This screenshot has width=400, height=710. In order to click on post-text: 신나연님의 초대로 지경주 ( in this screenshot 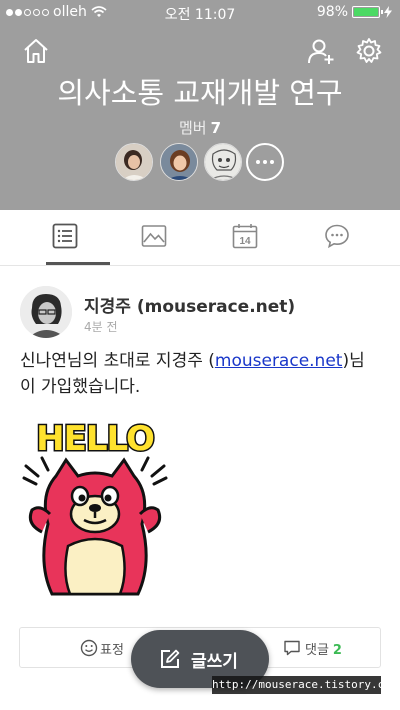, I will do `click(117, 361)`.